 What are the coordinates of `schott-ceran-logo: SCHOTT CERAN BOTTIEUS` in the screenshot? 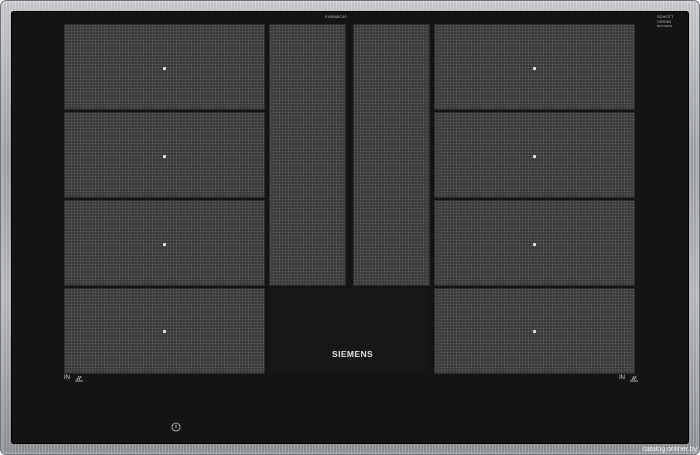 It's located at (665, 21).